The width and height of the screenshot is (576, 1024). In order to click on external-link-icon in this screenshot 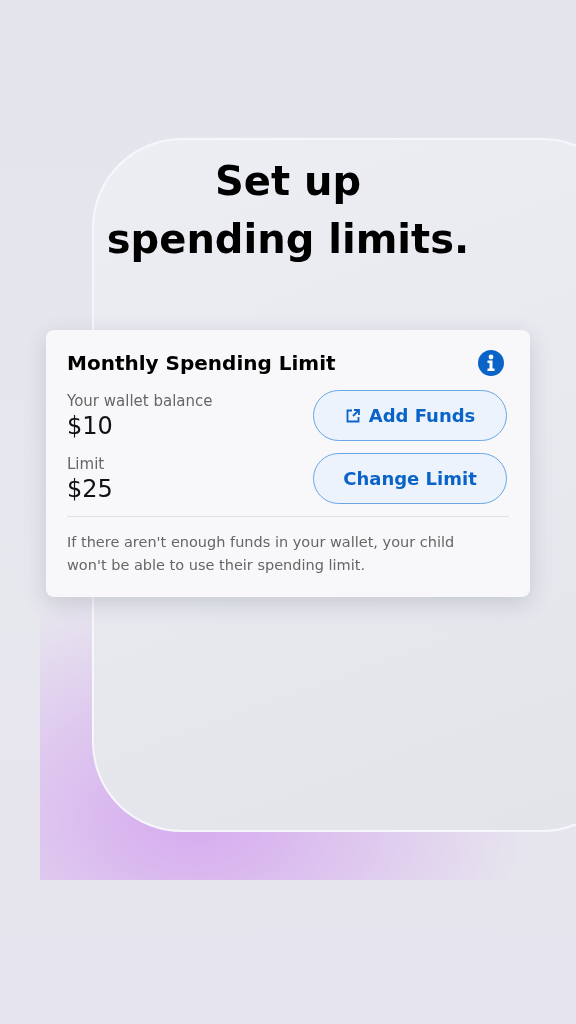, I will do `click(352, 415)`.